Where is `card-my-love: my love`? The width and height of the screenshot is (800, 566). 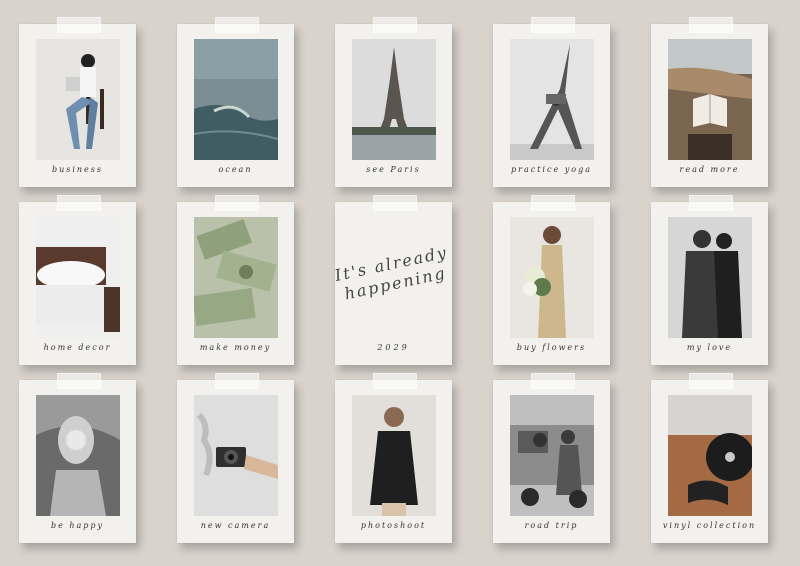 card-my-love: my love is located at coordinates (709, 280).